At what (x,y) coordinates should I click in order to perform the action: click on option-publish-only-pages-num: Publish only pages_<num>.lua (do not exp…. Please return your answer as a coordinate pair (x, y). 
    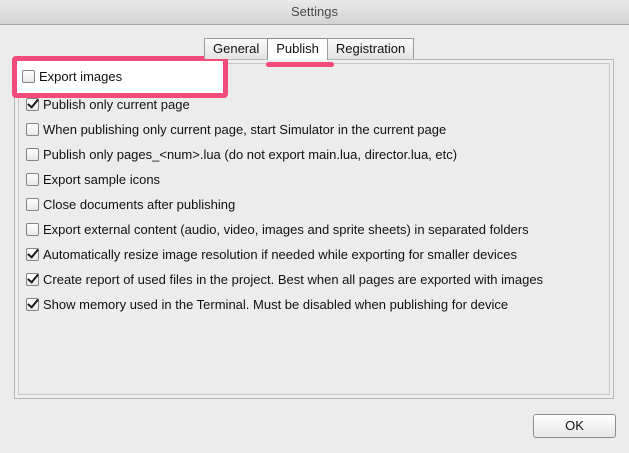
    Looking at the image, I should click on (241, 154).